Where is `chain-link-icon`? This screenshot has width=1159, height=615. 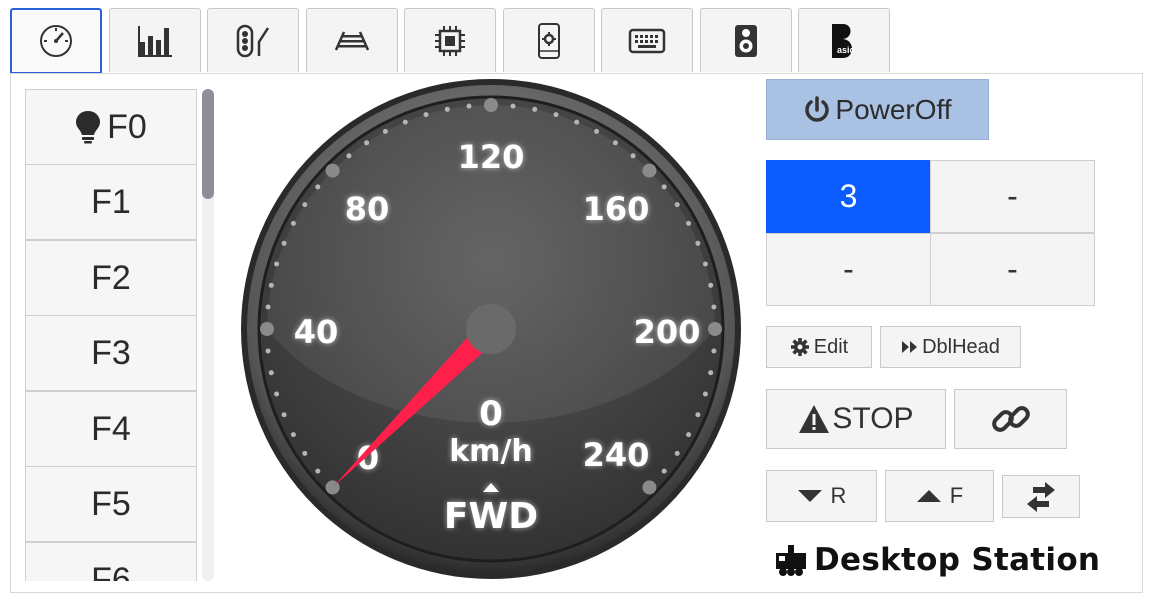 chain-link-icon is located at coordinates (1010, 419).